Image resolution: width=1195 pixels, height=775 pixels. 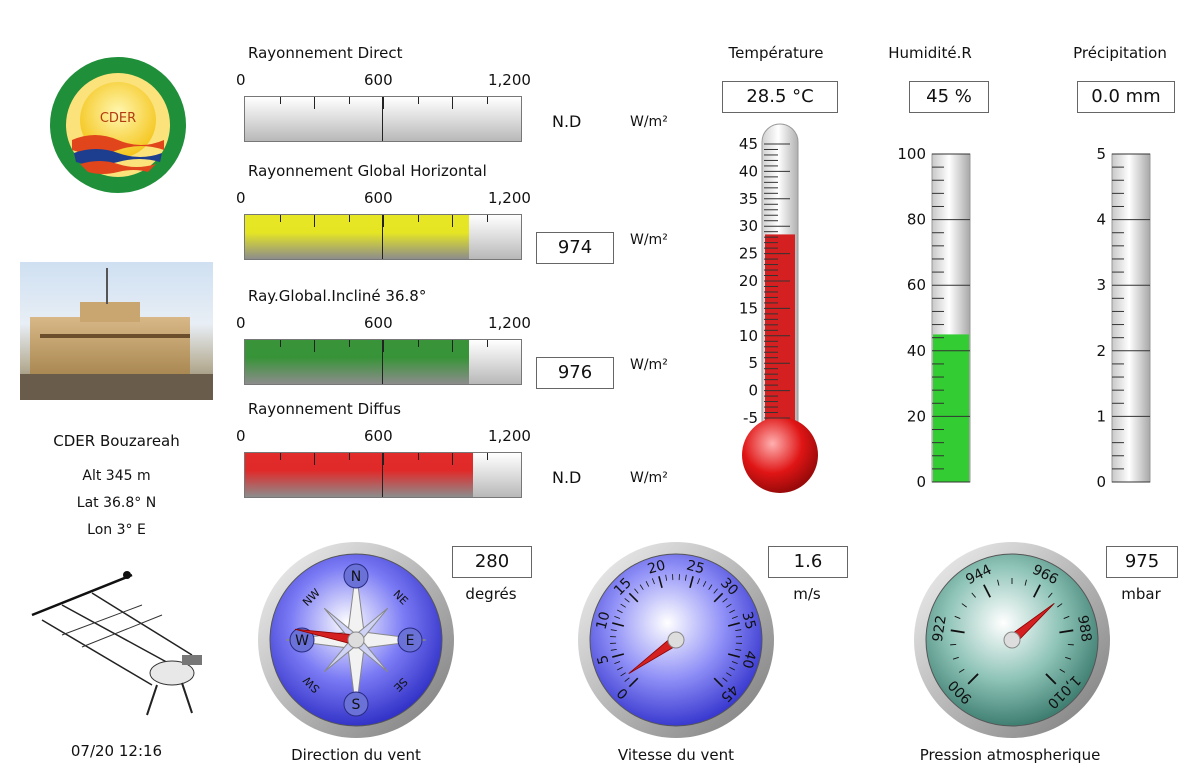 What do you see at coordinates (1131, 318) in the screenshot?
I see `prec-tube` at bounding box center [1131, 318].